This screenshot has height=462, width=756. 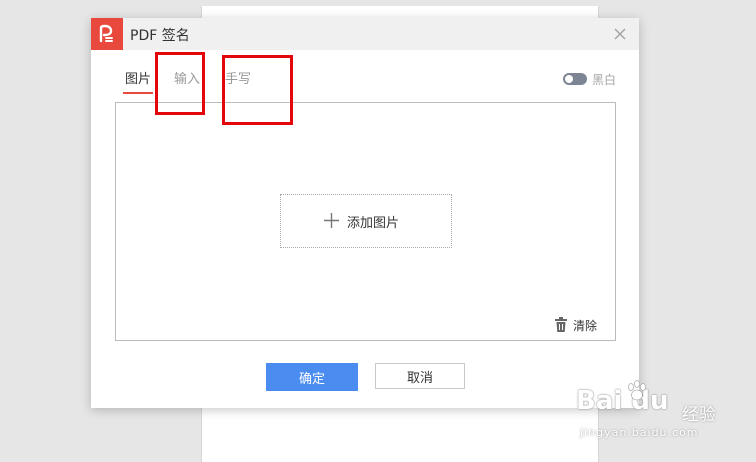 What do you see at coordinates (138, 93) in the screenshot?
I see `active-tab-indicator` at bounding box center [138, 93].